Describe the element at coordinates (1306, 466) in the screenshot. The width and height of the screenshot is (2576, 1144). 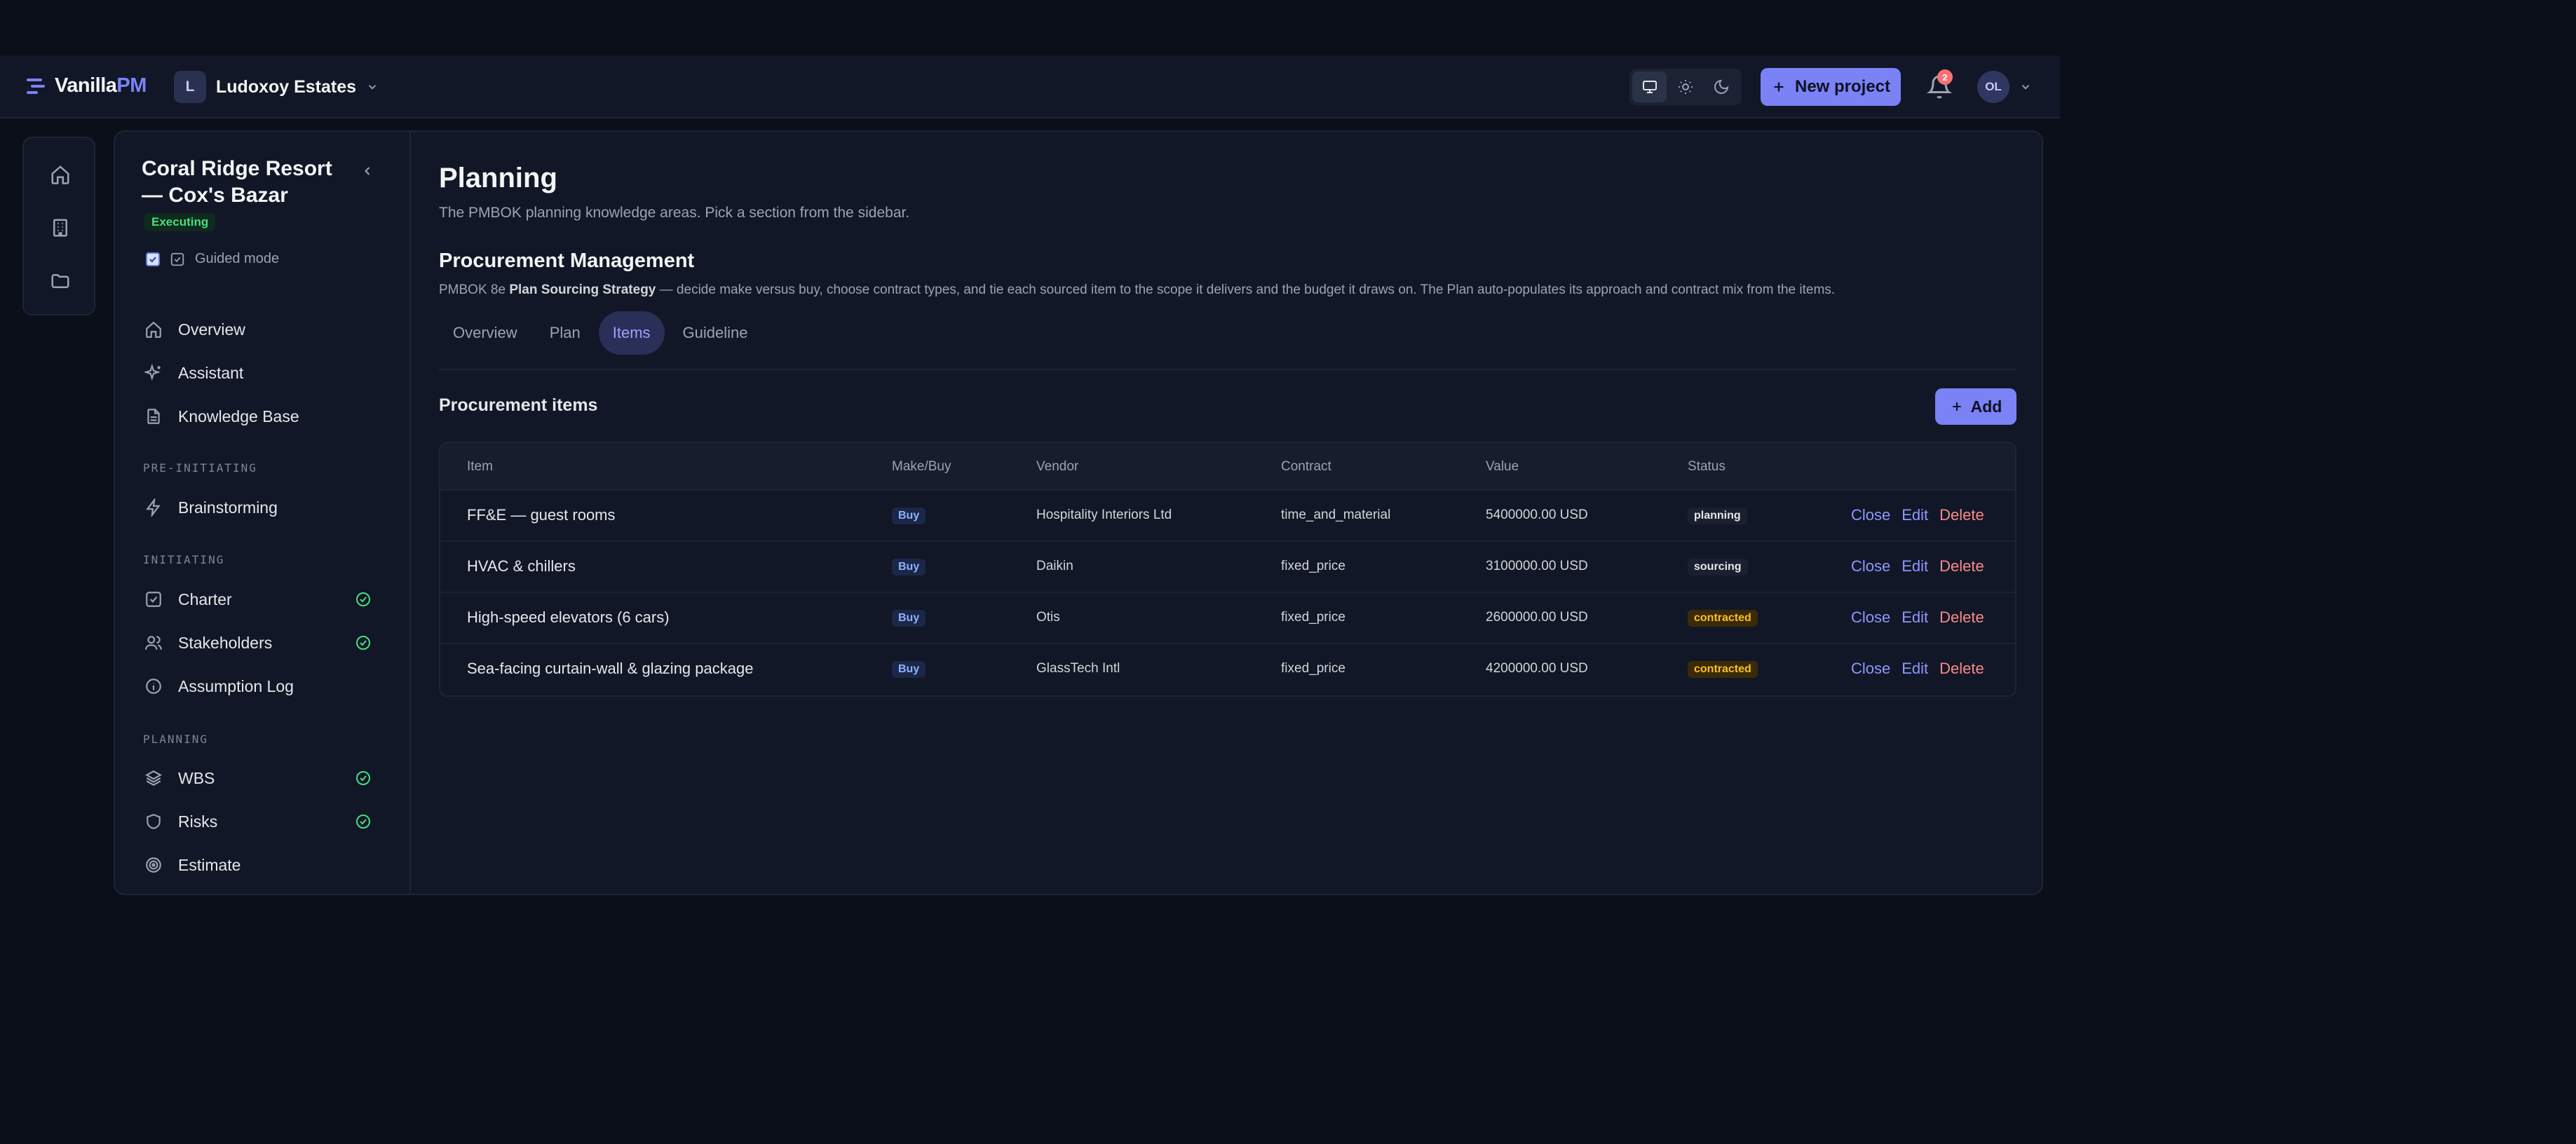
I see `column-header: Contract` at that location.